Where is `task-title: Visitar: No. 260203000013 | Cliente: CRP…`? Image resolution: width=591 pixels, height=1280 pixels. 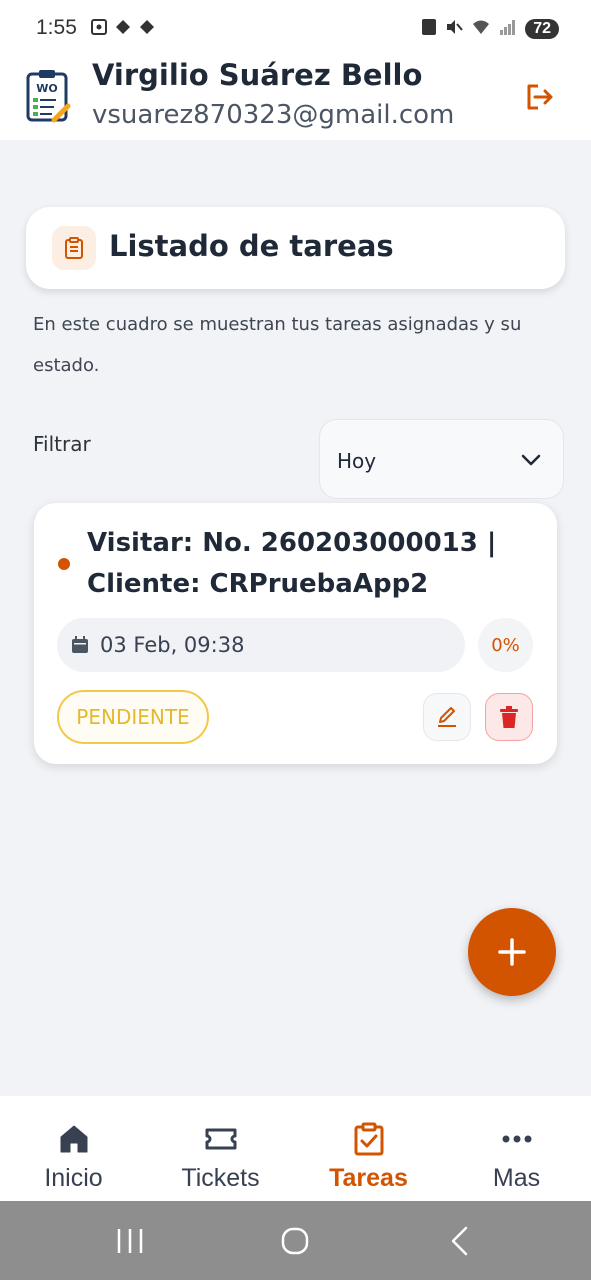
task-title: Visitar: No. 260203000013 | Cliente: CRP… is located at coordinates (292, 563).